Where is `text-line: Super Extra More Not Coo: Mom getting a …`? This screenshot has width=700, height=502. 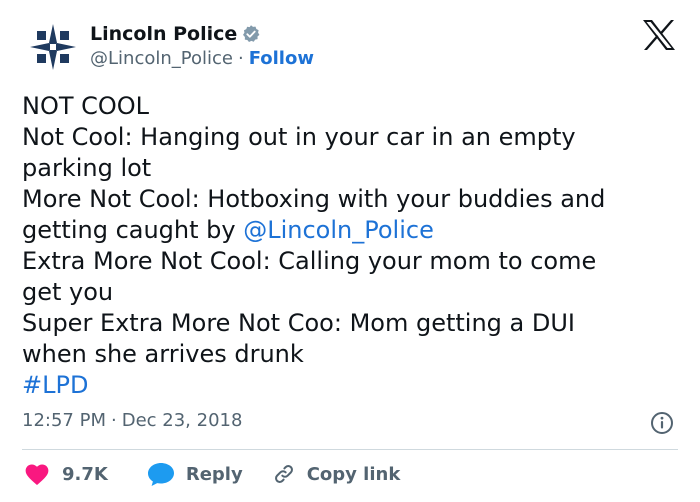 text-line: Super Extra More Not Coo: Mom getting a … is located at coordinates (298, 323).